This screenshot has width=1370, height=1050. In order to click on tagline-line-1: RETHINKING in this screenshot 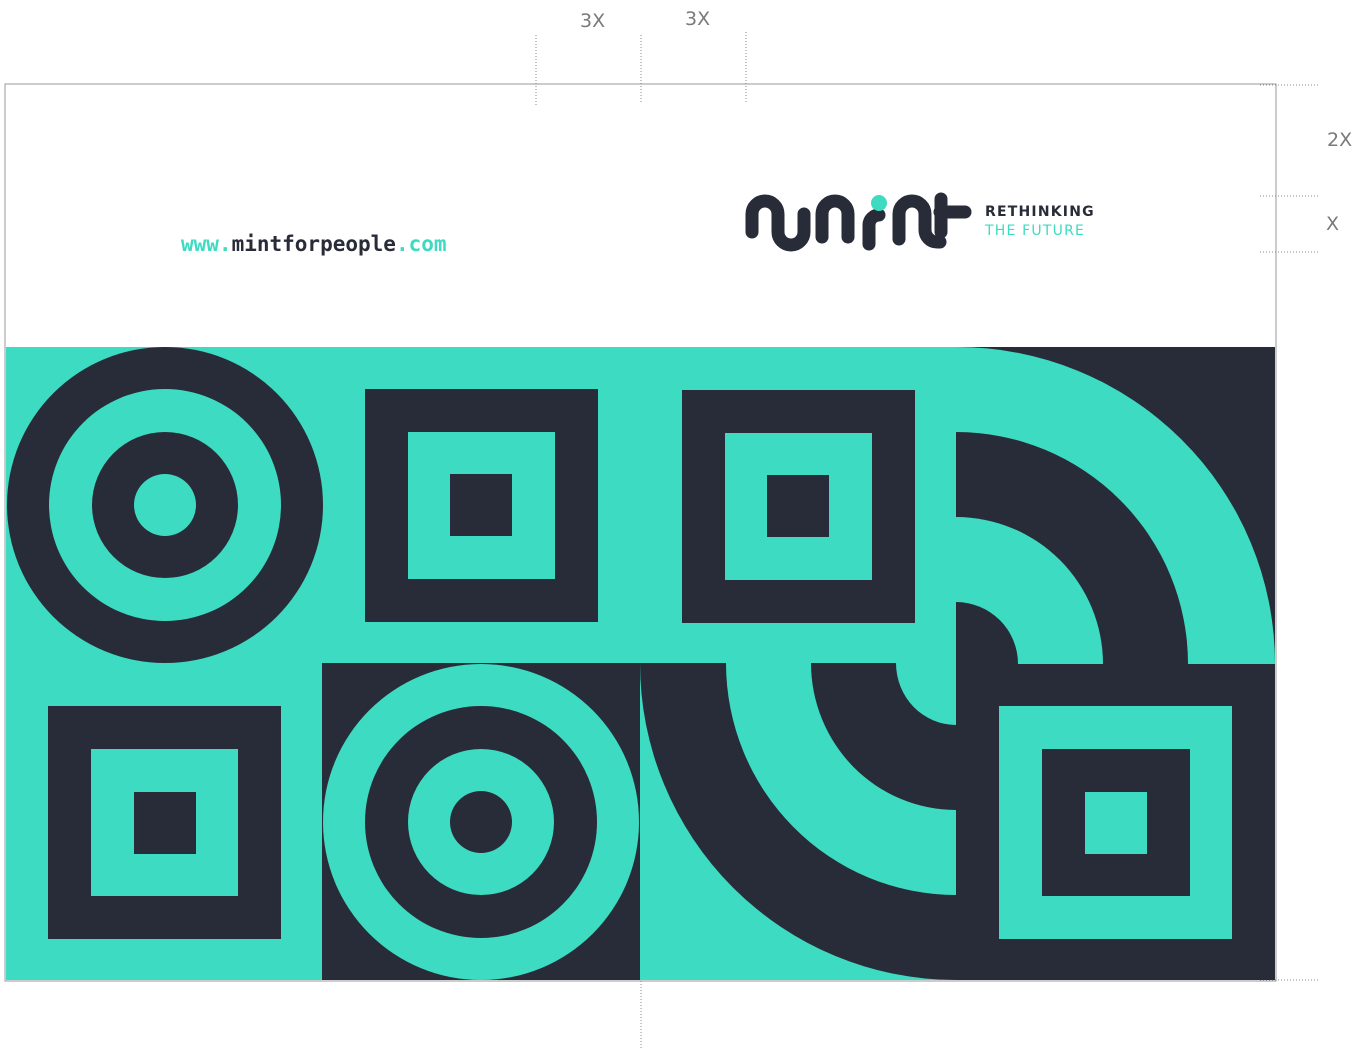, I will do `click(1040, 212)`.